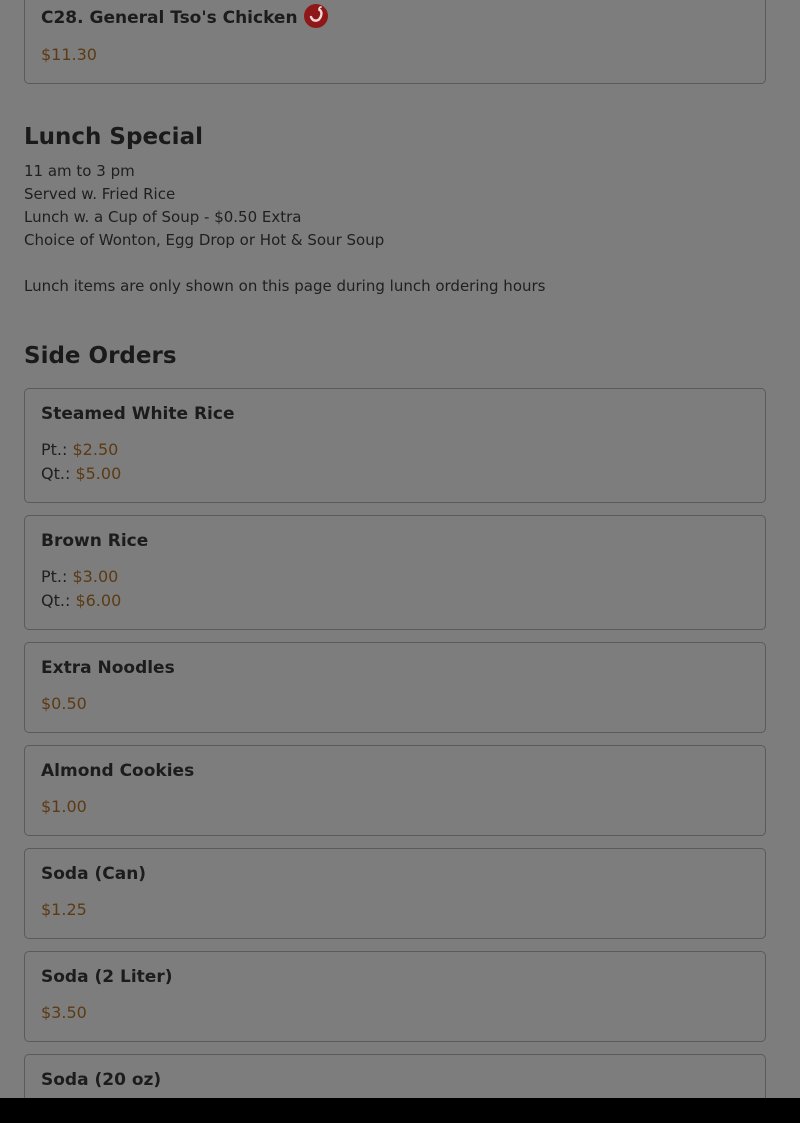 This screenshot has width=800, height=1123. What do you see at coordinates (108, 668) in the screenshot?
I see `item-name: Extra Noodles` at bounding box center [108, 668].